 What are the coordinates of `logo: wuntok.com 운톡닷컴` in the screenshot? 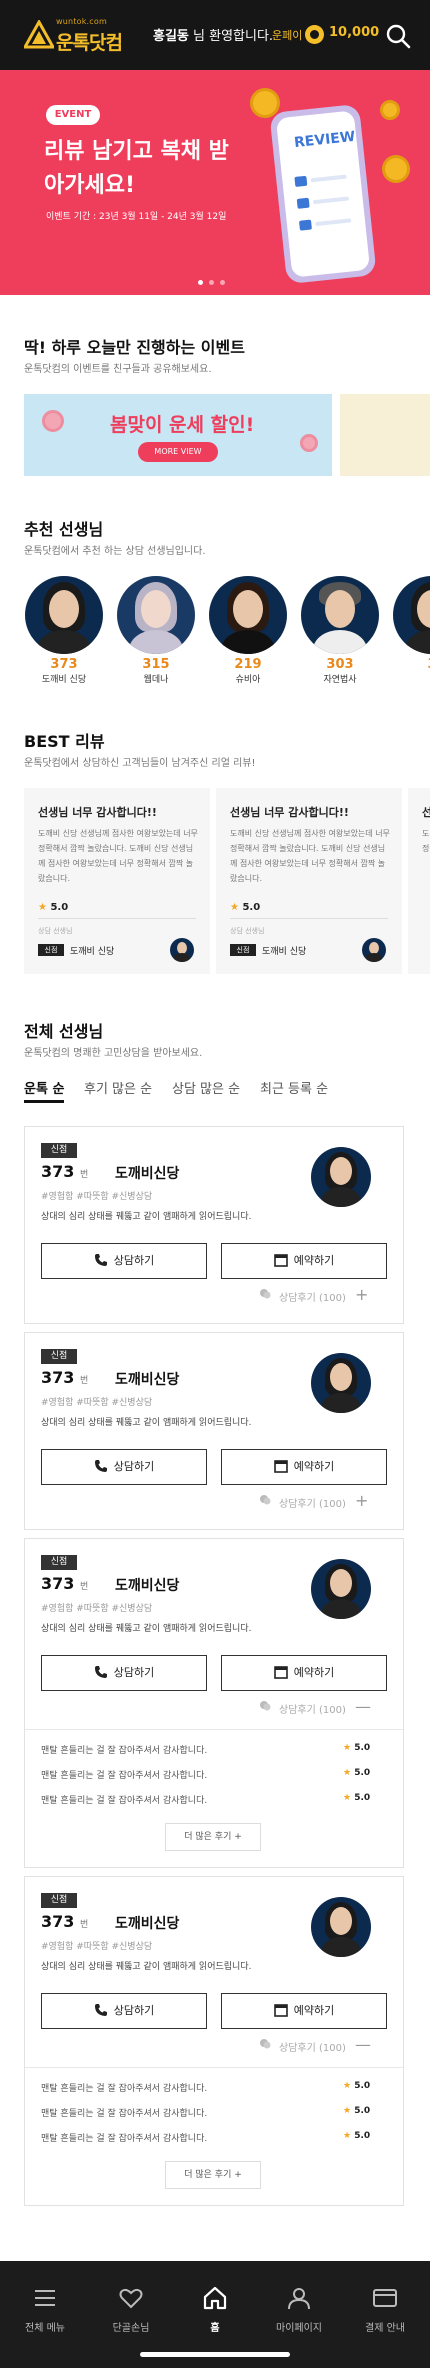 It's located at (87, 35).